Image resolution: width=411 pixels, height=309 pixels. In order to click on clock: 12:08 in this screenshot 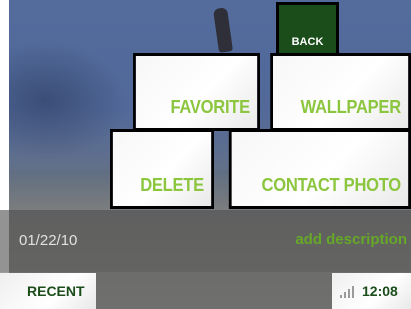, I will do `click(380, 291)`.